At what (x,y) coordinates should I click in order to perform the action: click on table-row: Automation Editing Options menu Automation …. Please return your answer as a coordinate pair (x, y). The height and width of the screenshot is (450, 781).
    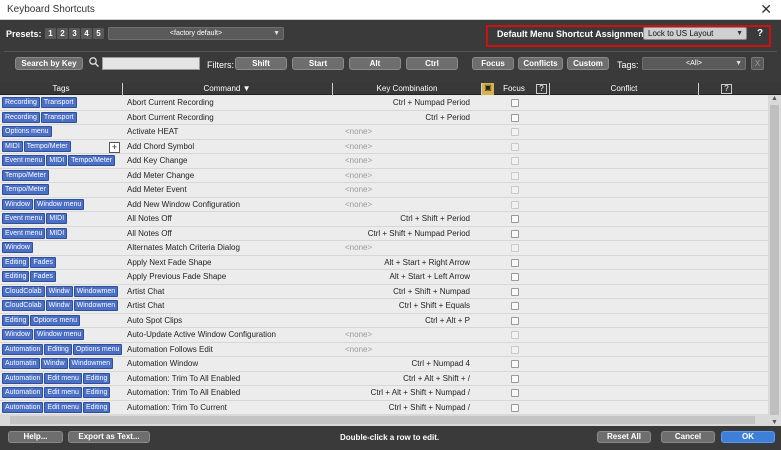
    Looking at the image, I should click on (384, 349).